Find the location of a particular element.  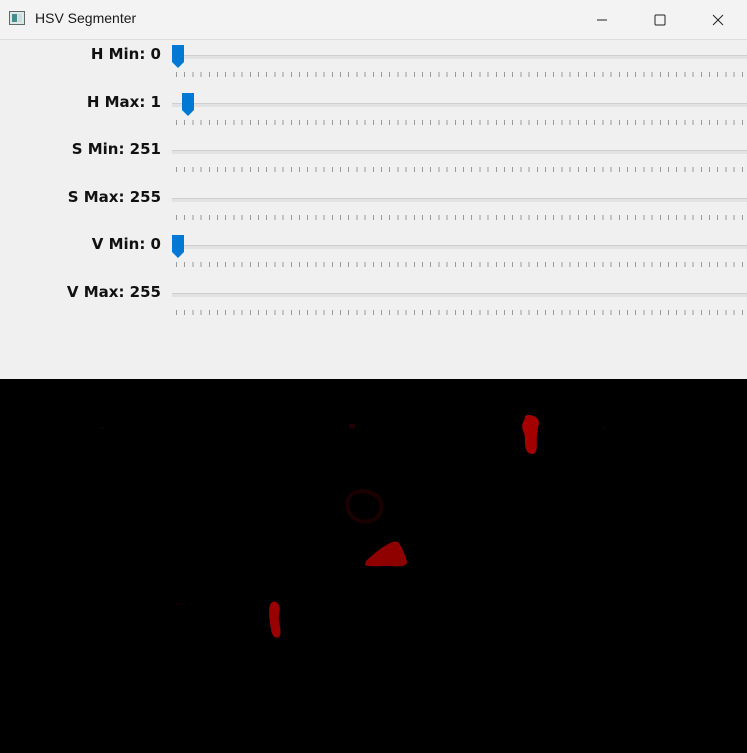

slider-h-min: H Min: 0 is located at coordinates (373, 66).